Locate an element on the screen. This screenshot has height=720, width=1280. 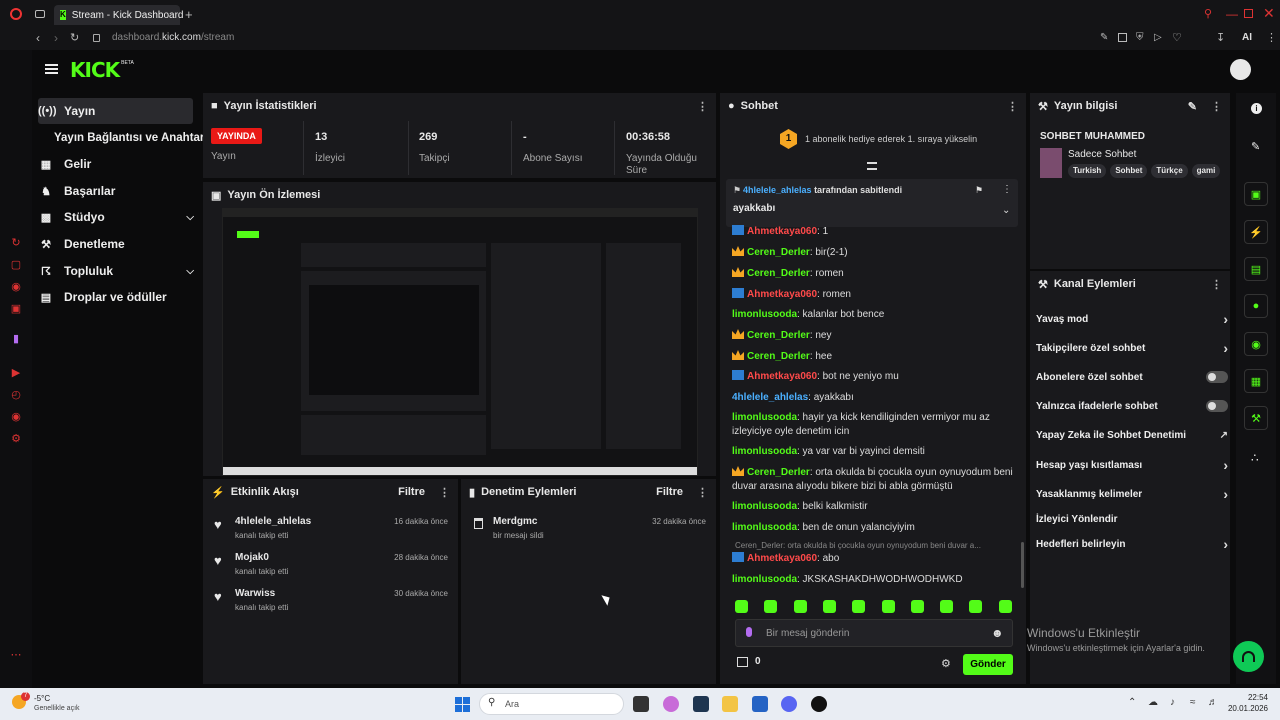
channel-action-item: İzleyici Yönlendir is located at coordinates (1132, 519).